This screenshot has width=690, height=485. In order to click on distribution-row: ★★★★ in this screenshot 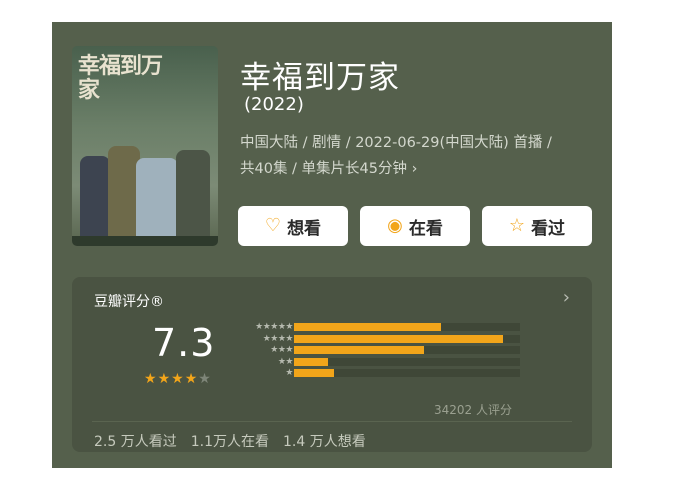, I will do `click(381, 340)`.